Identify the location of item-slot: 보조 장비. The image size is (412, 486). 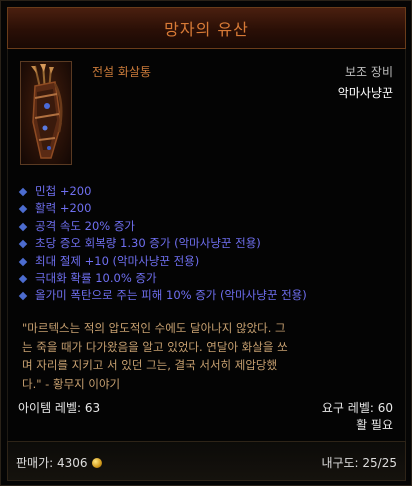
(369, 72).